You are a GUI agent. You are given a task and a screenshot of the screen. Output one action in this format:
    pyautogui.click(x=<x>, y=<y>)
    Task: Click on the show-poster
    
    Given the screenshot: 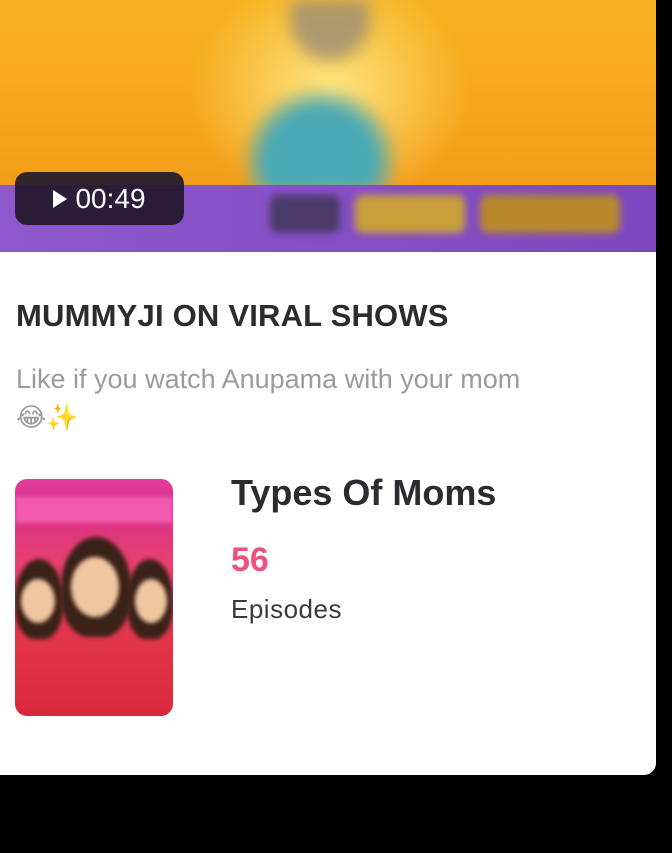 What is the action you would take?
    pyautogui.click(x=94, y=597)
    